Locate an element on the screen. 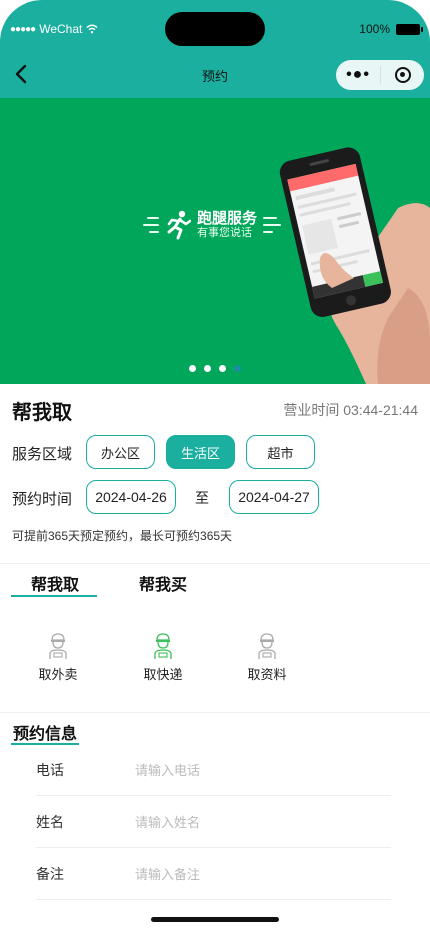 The height and width of the screenshot is (932, 430). carousel-indicators is located at coordinates (215, 368).